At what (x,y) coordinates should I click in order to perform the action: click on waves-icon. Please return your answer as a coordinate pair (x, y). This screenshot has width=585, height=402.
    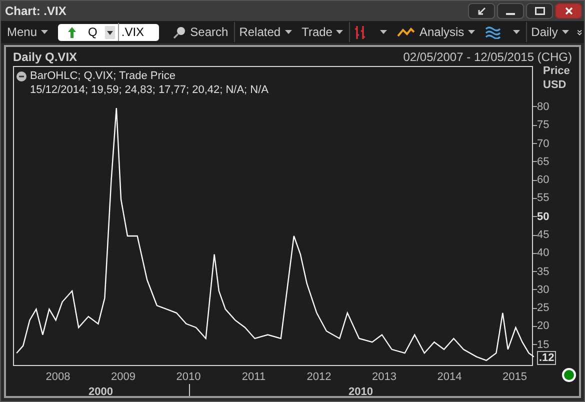
    Looking at the image, I should click on (493, 32).